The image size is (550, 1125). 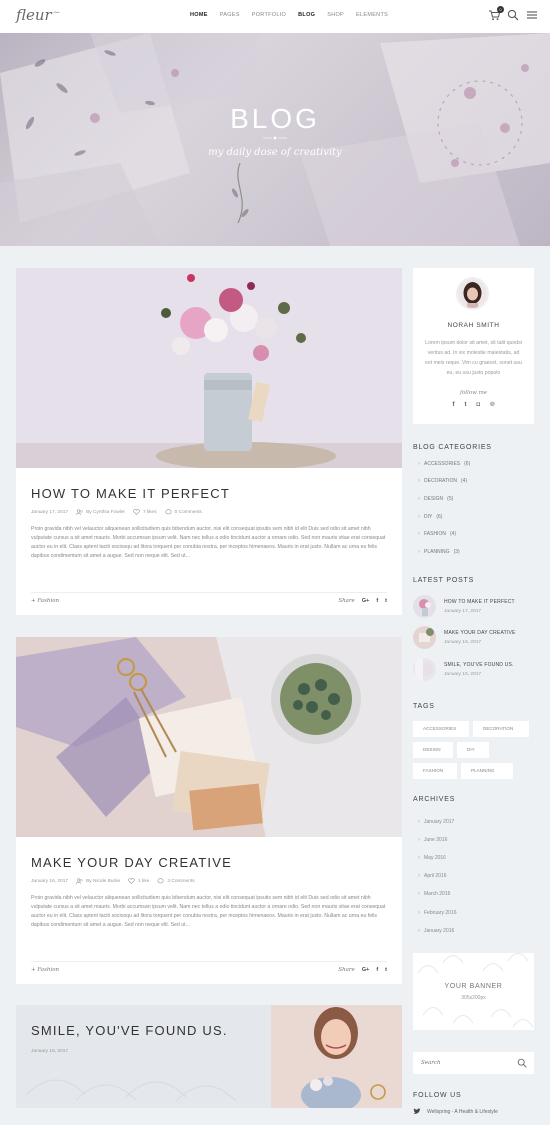 I want to click on author-avatar, so click(x=472, y=293).